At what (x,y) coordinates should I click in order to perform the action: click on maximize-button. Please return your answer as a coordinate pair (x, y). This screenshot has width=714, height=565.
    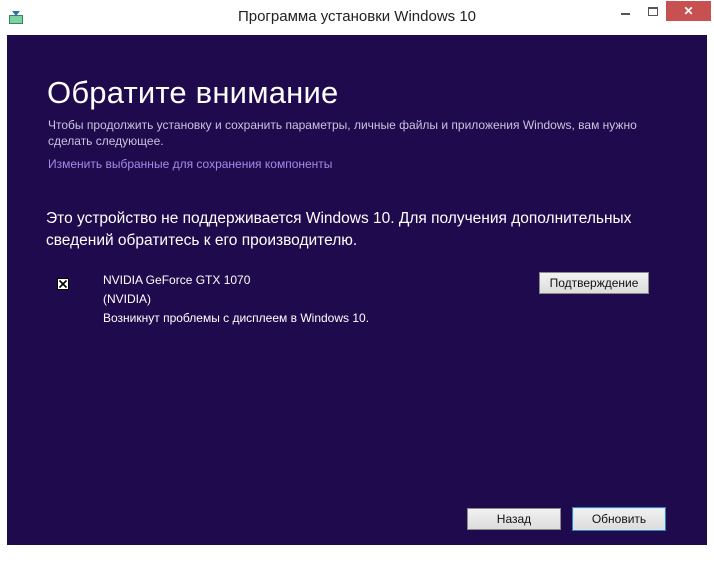
    Looking at the image, I should click on (653, 11).